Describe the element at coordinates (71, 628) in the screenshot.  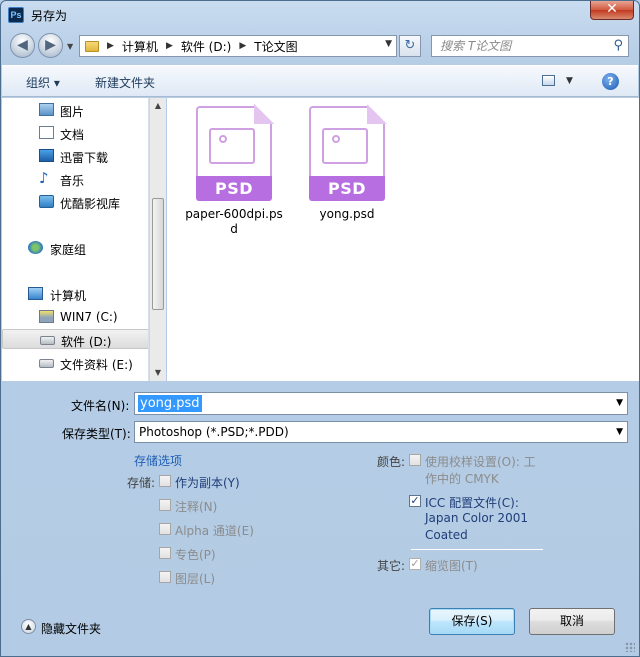
I see `hide-folders-button: 隐藏文件夹` at that location.